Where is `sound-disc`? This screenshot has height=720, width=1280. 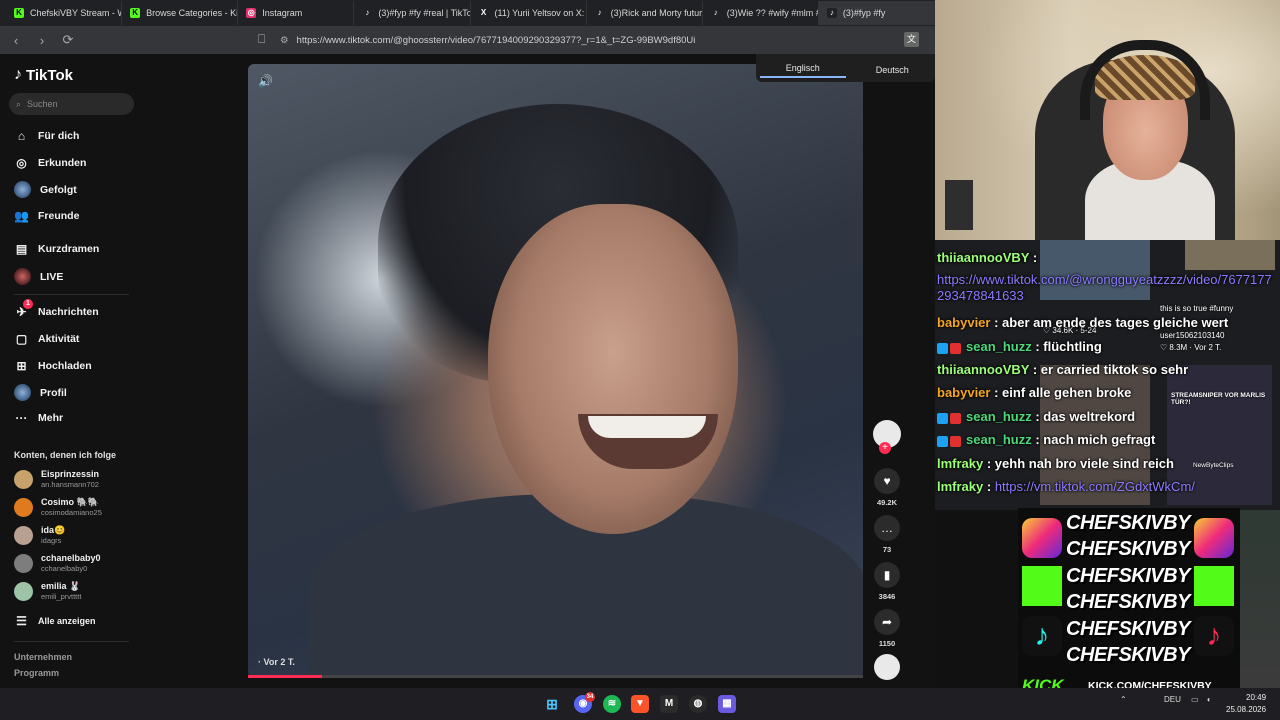 sound-disc is located at coordinates (887, 667).